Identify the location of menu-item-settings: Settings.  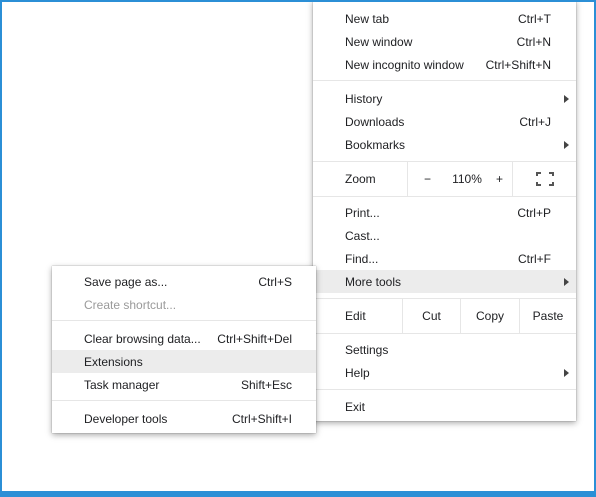
(444, 349).